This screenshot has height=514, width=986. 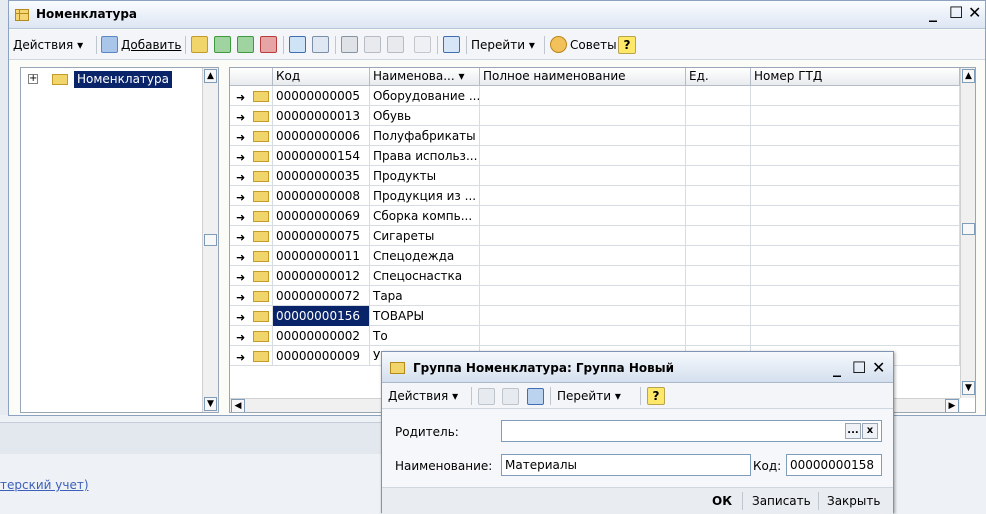 I want to click on table-row: ➜ 00000000012 Спецоснастка, so click(x=595, y=276).